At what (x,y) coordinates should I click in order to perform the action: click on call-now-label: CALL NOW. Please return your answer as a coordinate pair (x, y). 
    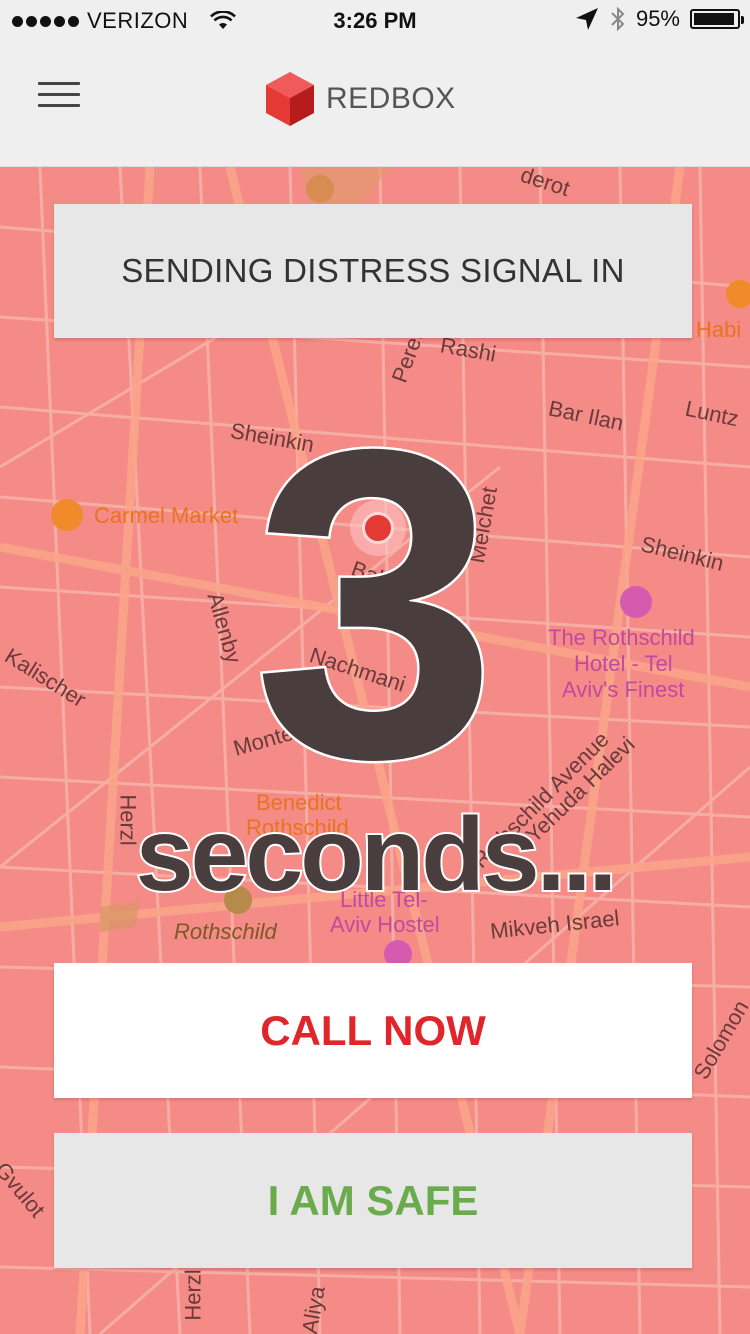
    Looking at the image, I should click on (373, 1030).